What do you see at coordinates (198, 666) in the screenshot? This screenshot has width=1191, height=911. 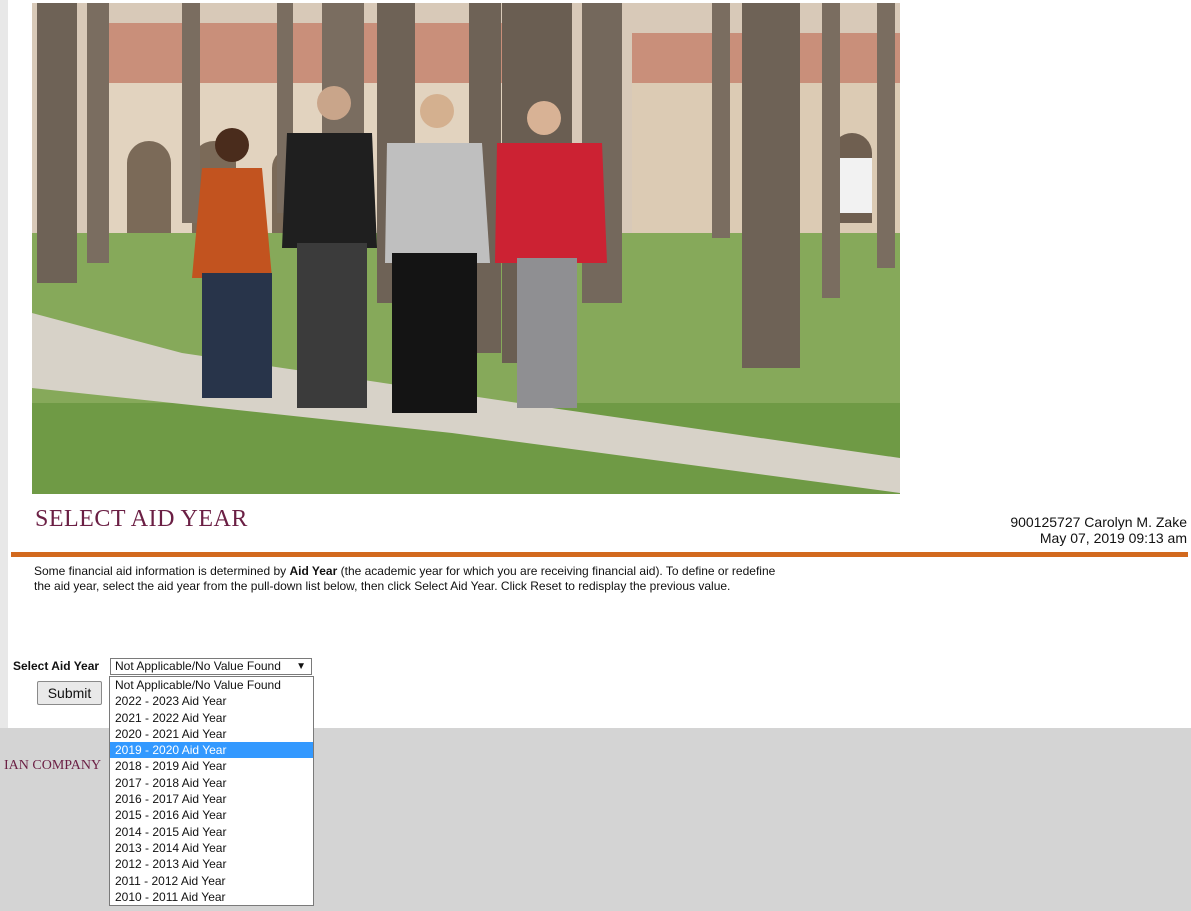 I see `aid-year-selected-value: Not Applicable/No Value Found` at bounding box center [198, 666].